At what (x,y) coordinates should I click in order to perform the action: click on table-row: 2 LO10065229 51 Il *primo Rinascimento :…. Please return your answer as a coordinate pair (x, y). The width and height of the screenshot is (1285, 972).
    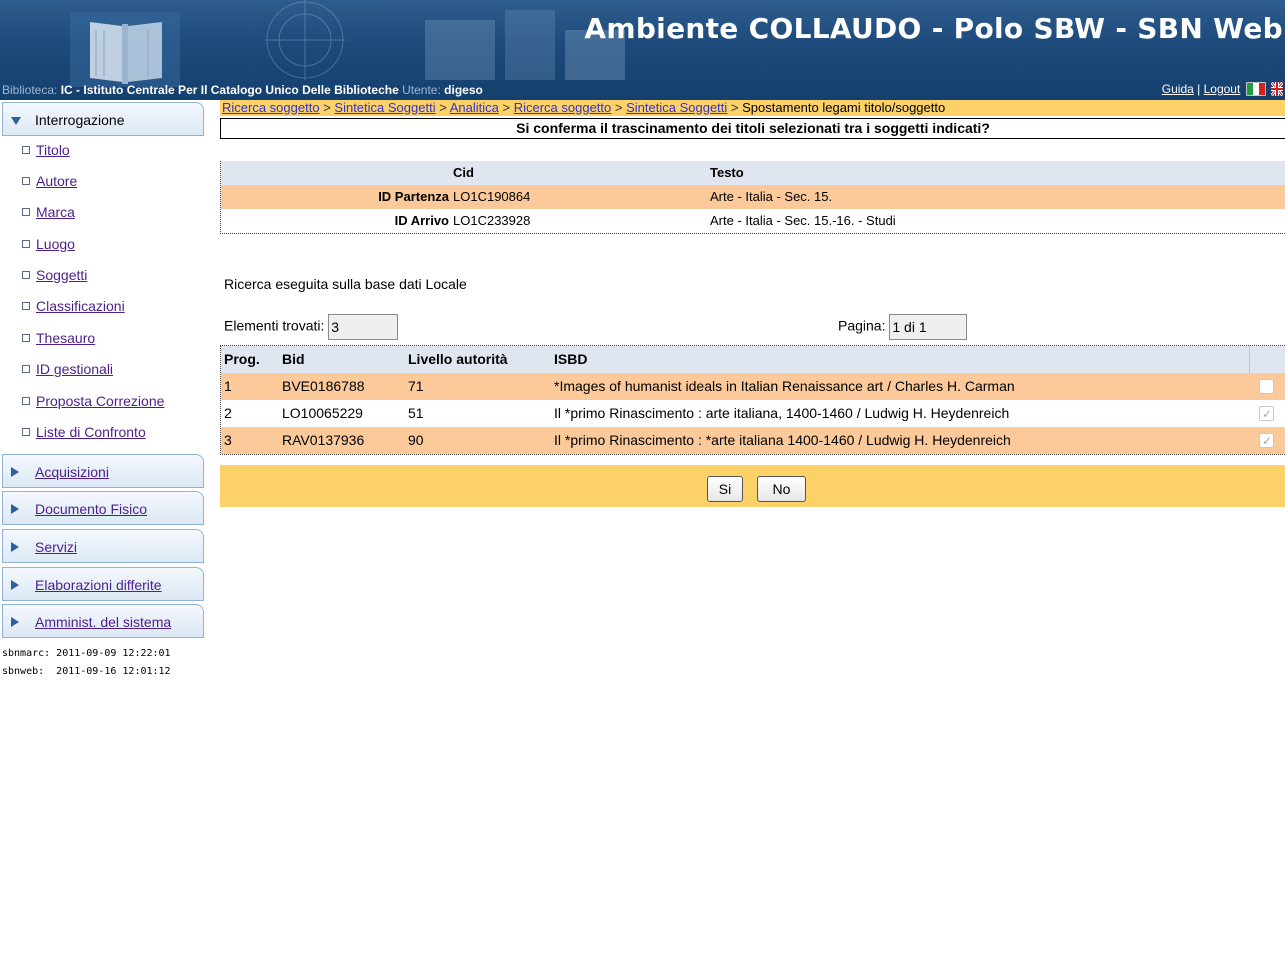
    Looking at the image, I should click on (753, 414).